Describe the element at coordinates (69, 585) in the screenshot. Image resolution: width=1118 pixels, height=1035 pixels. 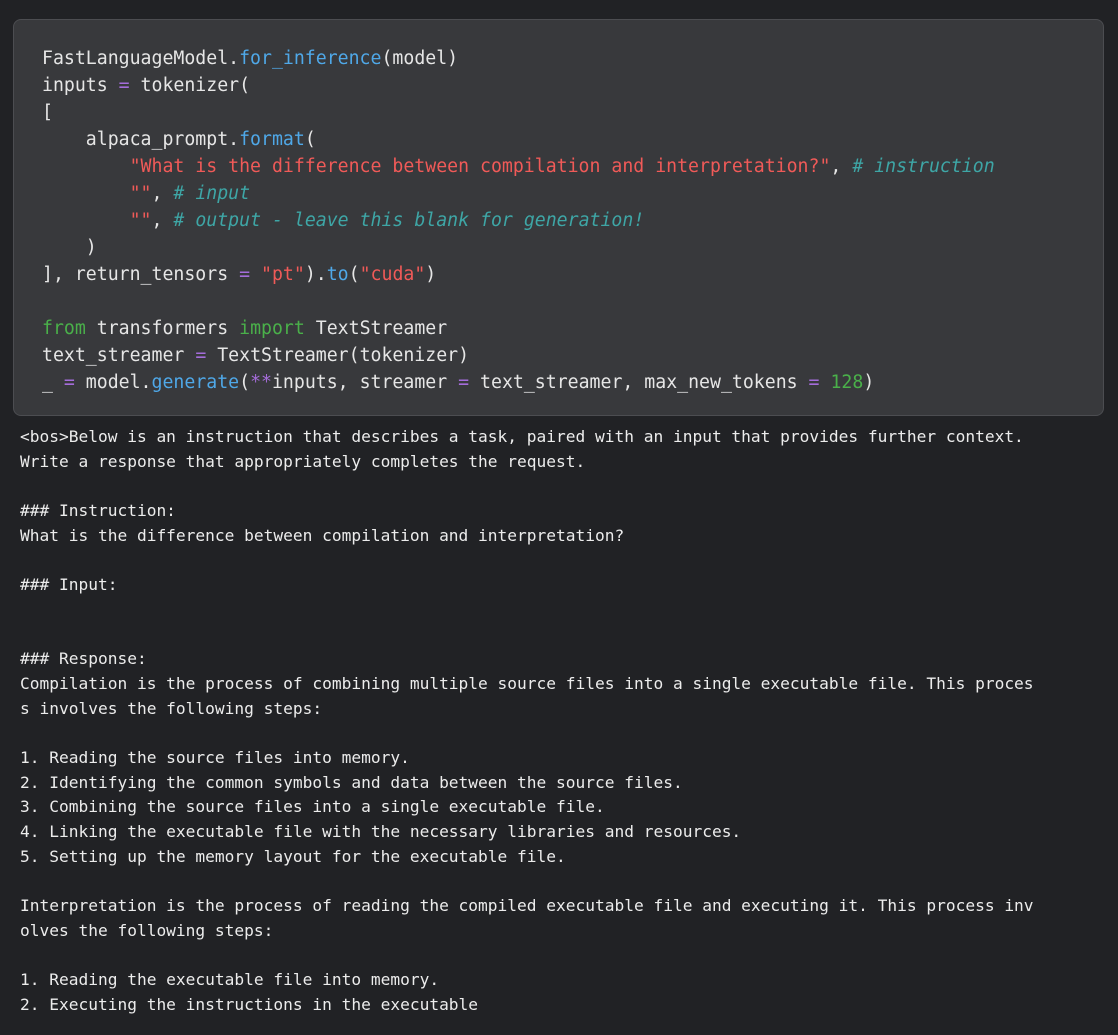
I see `output-line: ### Input:` at that location.